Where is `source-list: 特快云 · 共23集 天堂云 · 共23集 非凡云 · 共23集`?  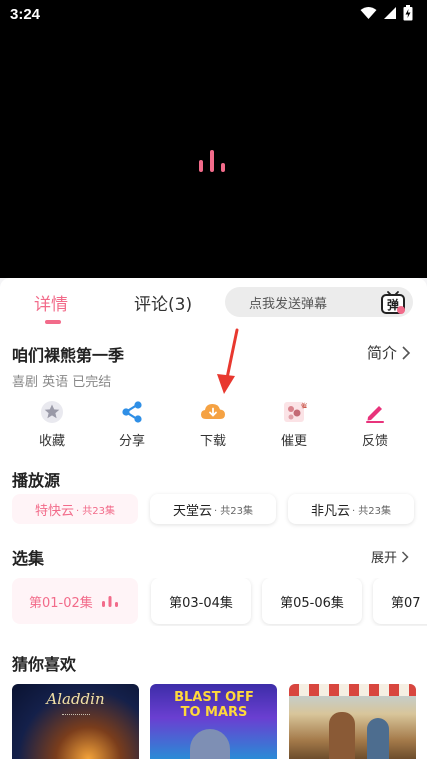
source-list: 特快云 · 共23集 天堂云 · 共23集 非凡云 · 共23集 is located at coordinates (213, 509).